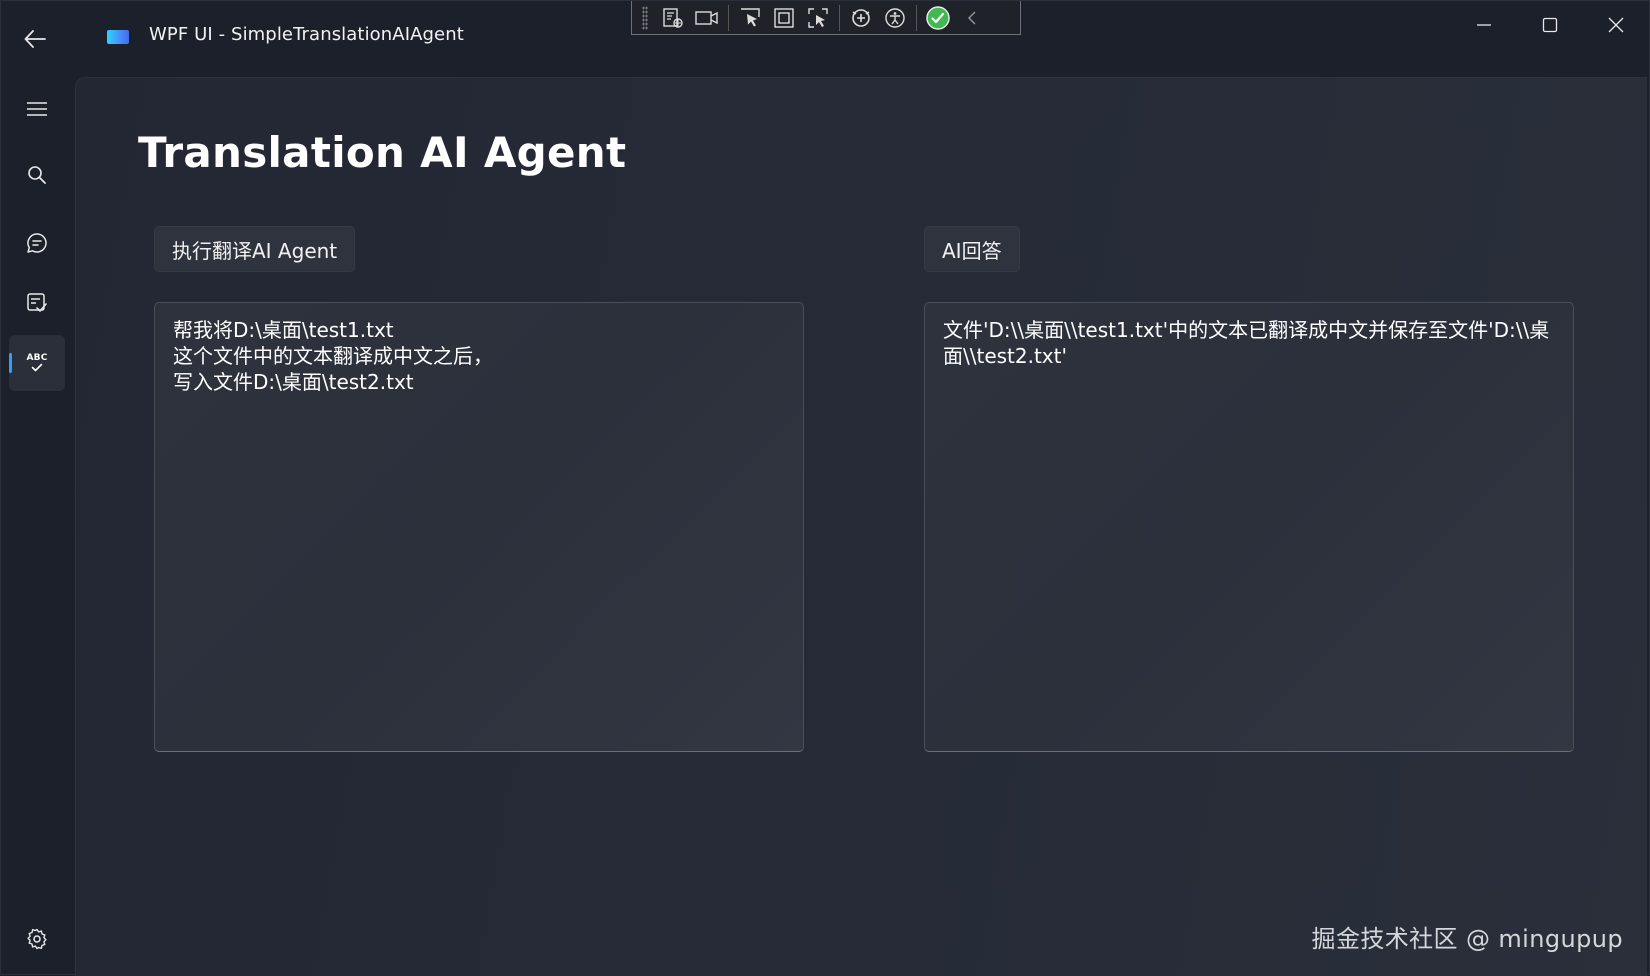  I want to click on back-button, so click(35, 39).